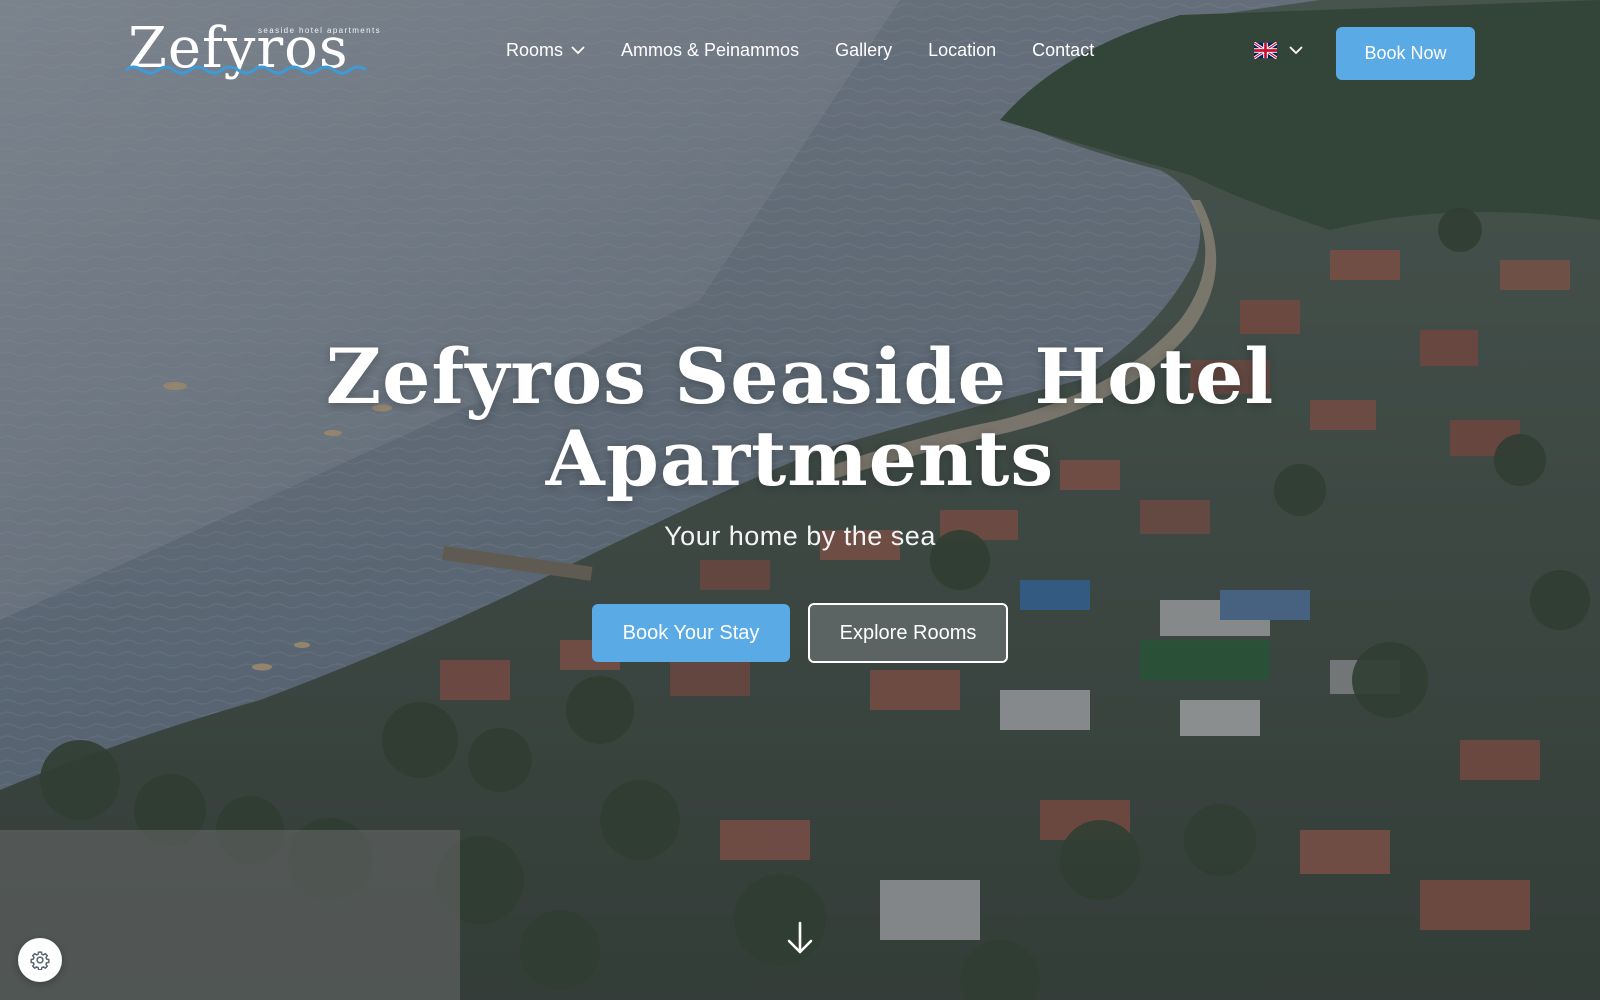 This screenshot has width=1600, height=1000. I want to click on hero-title-line-2: Apartments, so click(800, 458).